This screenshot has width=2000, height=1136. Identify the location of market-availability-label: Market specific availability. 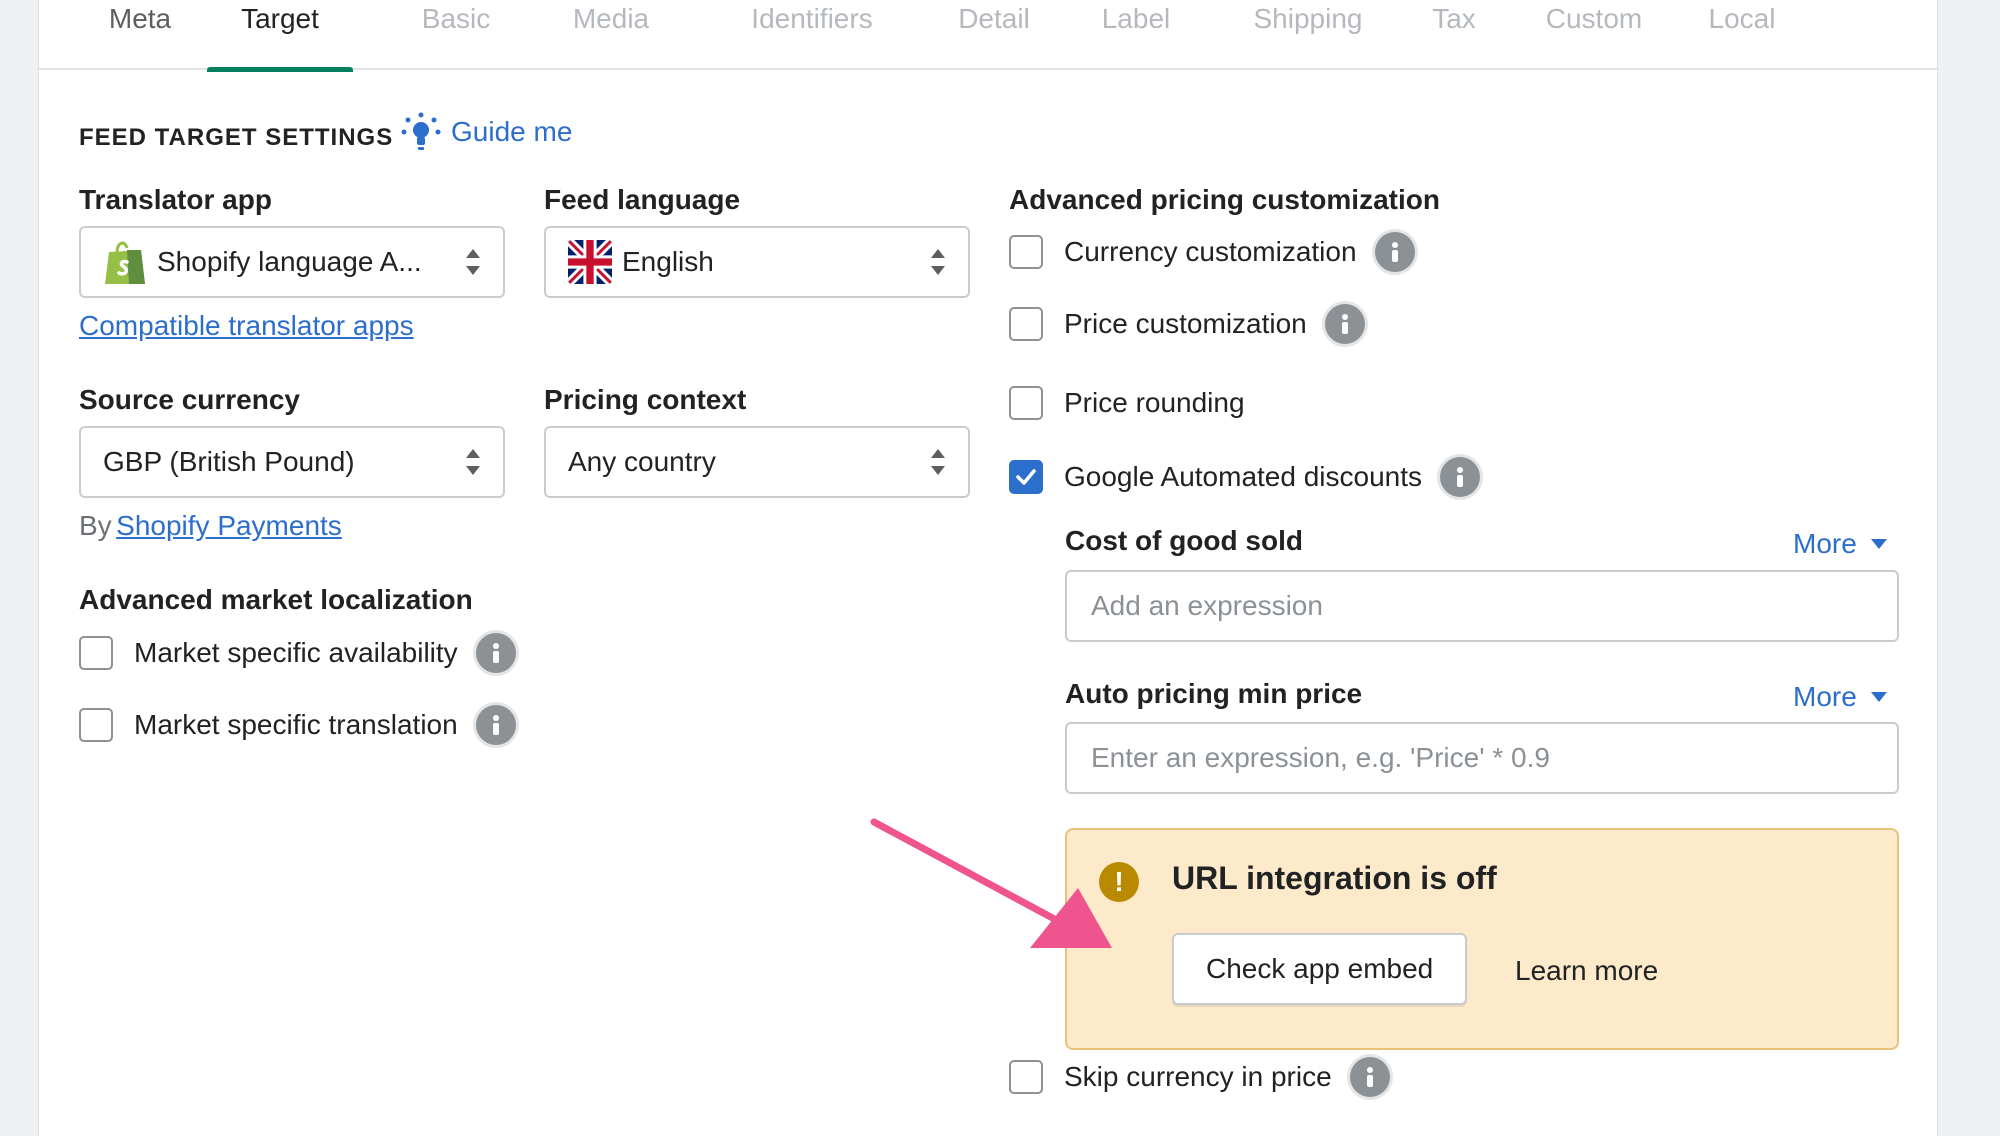
(296, 652).